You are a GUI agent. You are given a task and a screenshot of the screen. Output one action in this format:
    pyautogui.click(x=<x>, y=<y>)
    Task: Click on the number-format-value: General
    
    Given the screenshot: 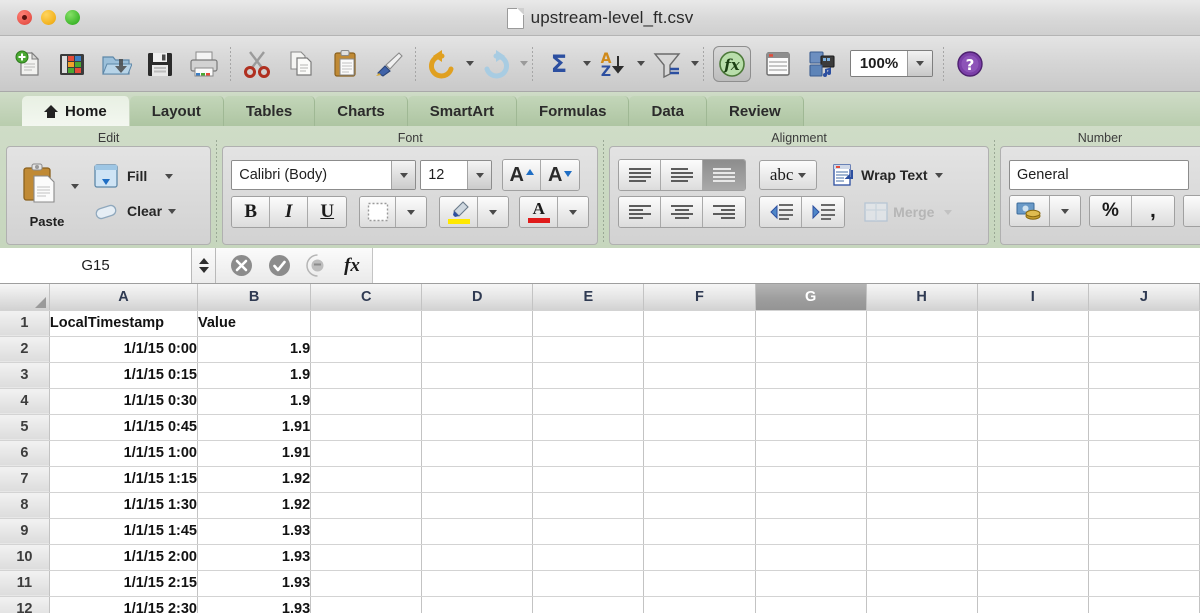 What is the action you would take?
    pyautogui.click(x=1098, y=175)
    